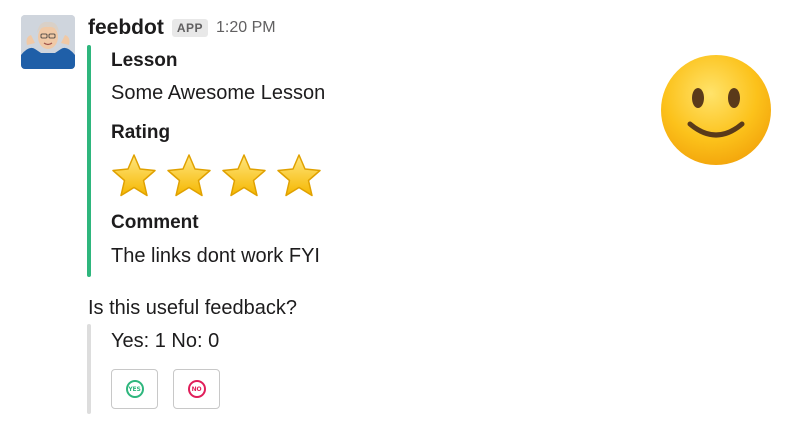 The image size is (800, 432). I want to click on no-button: NO, so click(196, 389).